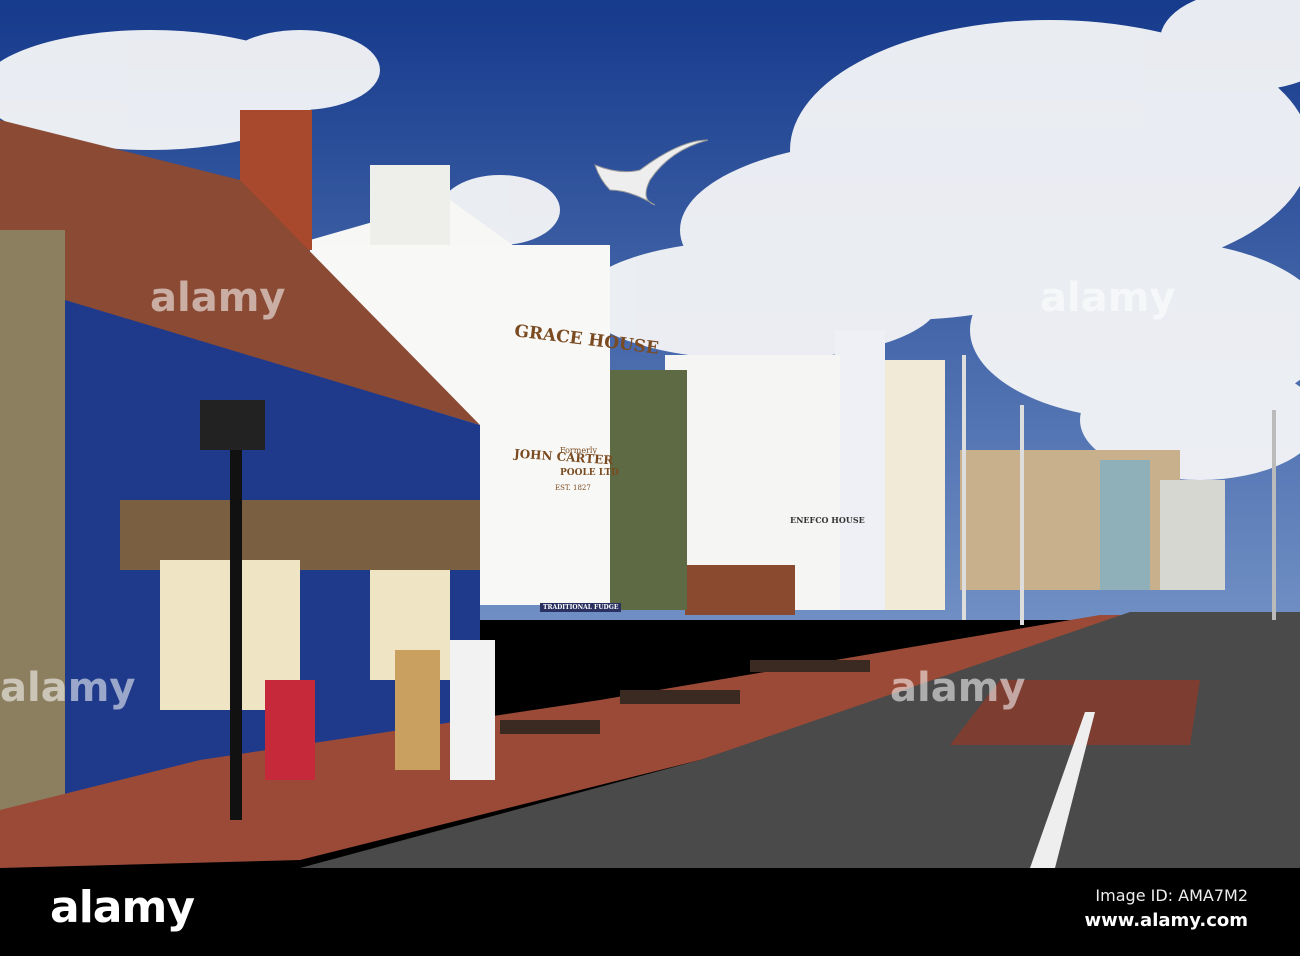  I want to click on alamy-logo: alamy, so click(122, 907).